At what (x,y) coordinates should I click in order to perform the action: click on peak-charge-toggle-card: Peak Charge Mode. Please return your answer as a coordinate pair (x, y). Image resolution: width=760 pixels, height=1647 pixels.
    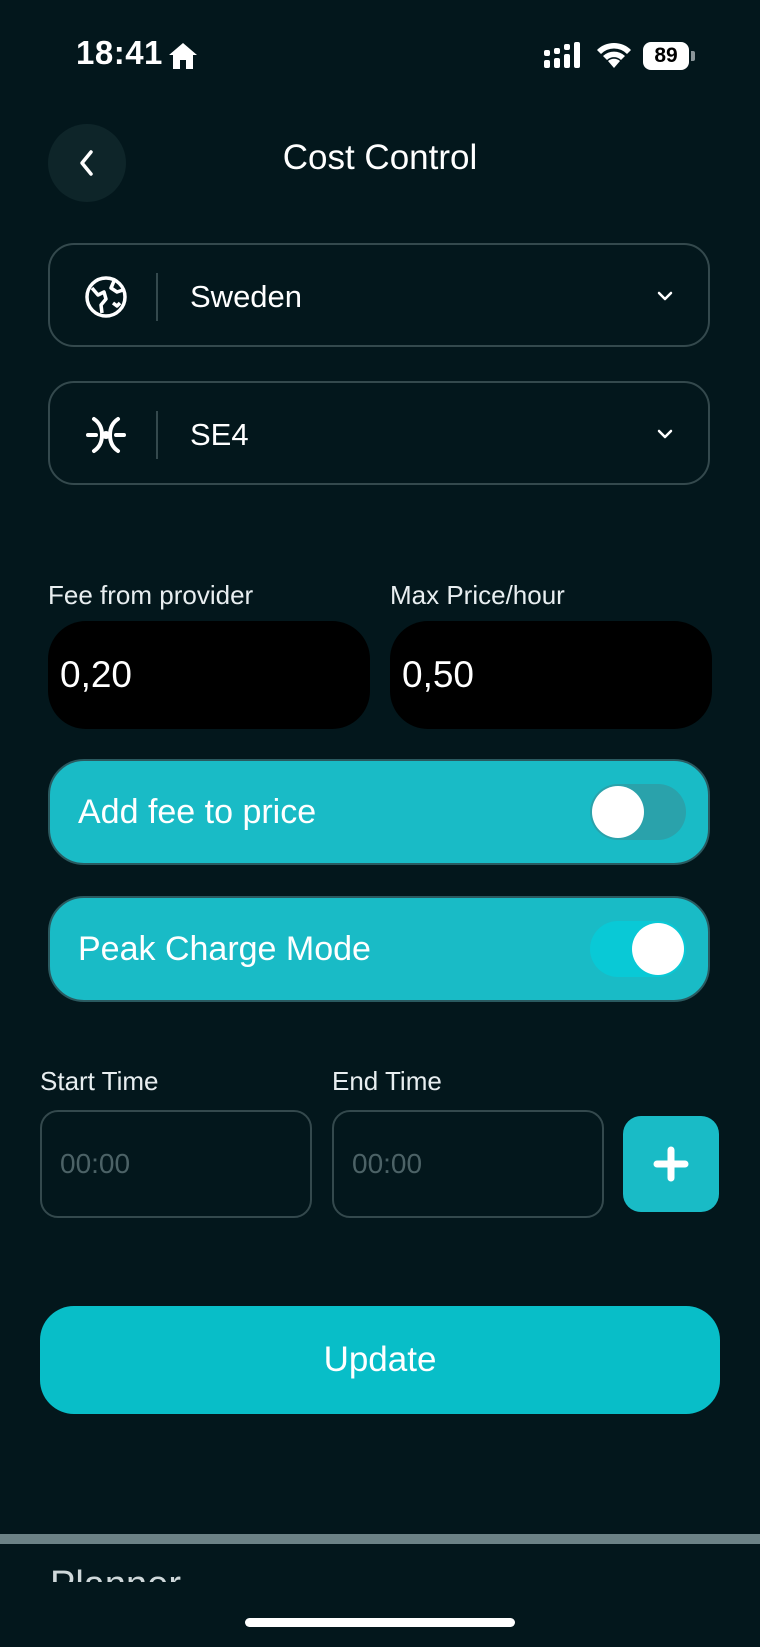
    Looking at the image, I should click on (379, 949).